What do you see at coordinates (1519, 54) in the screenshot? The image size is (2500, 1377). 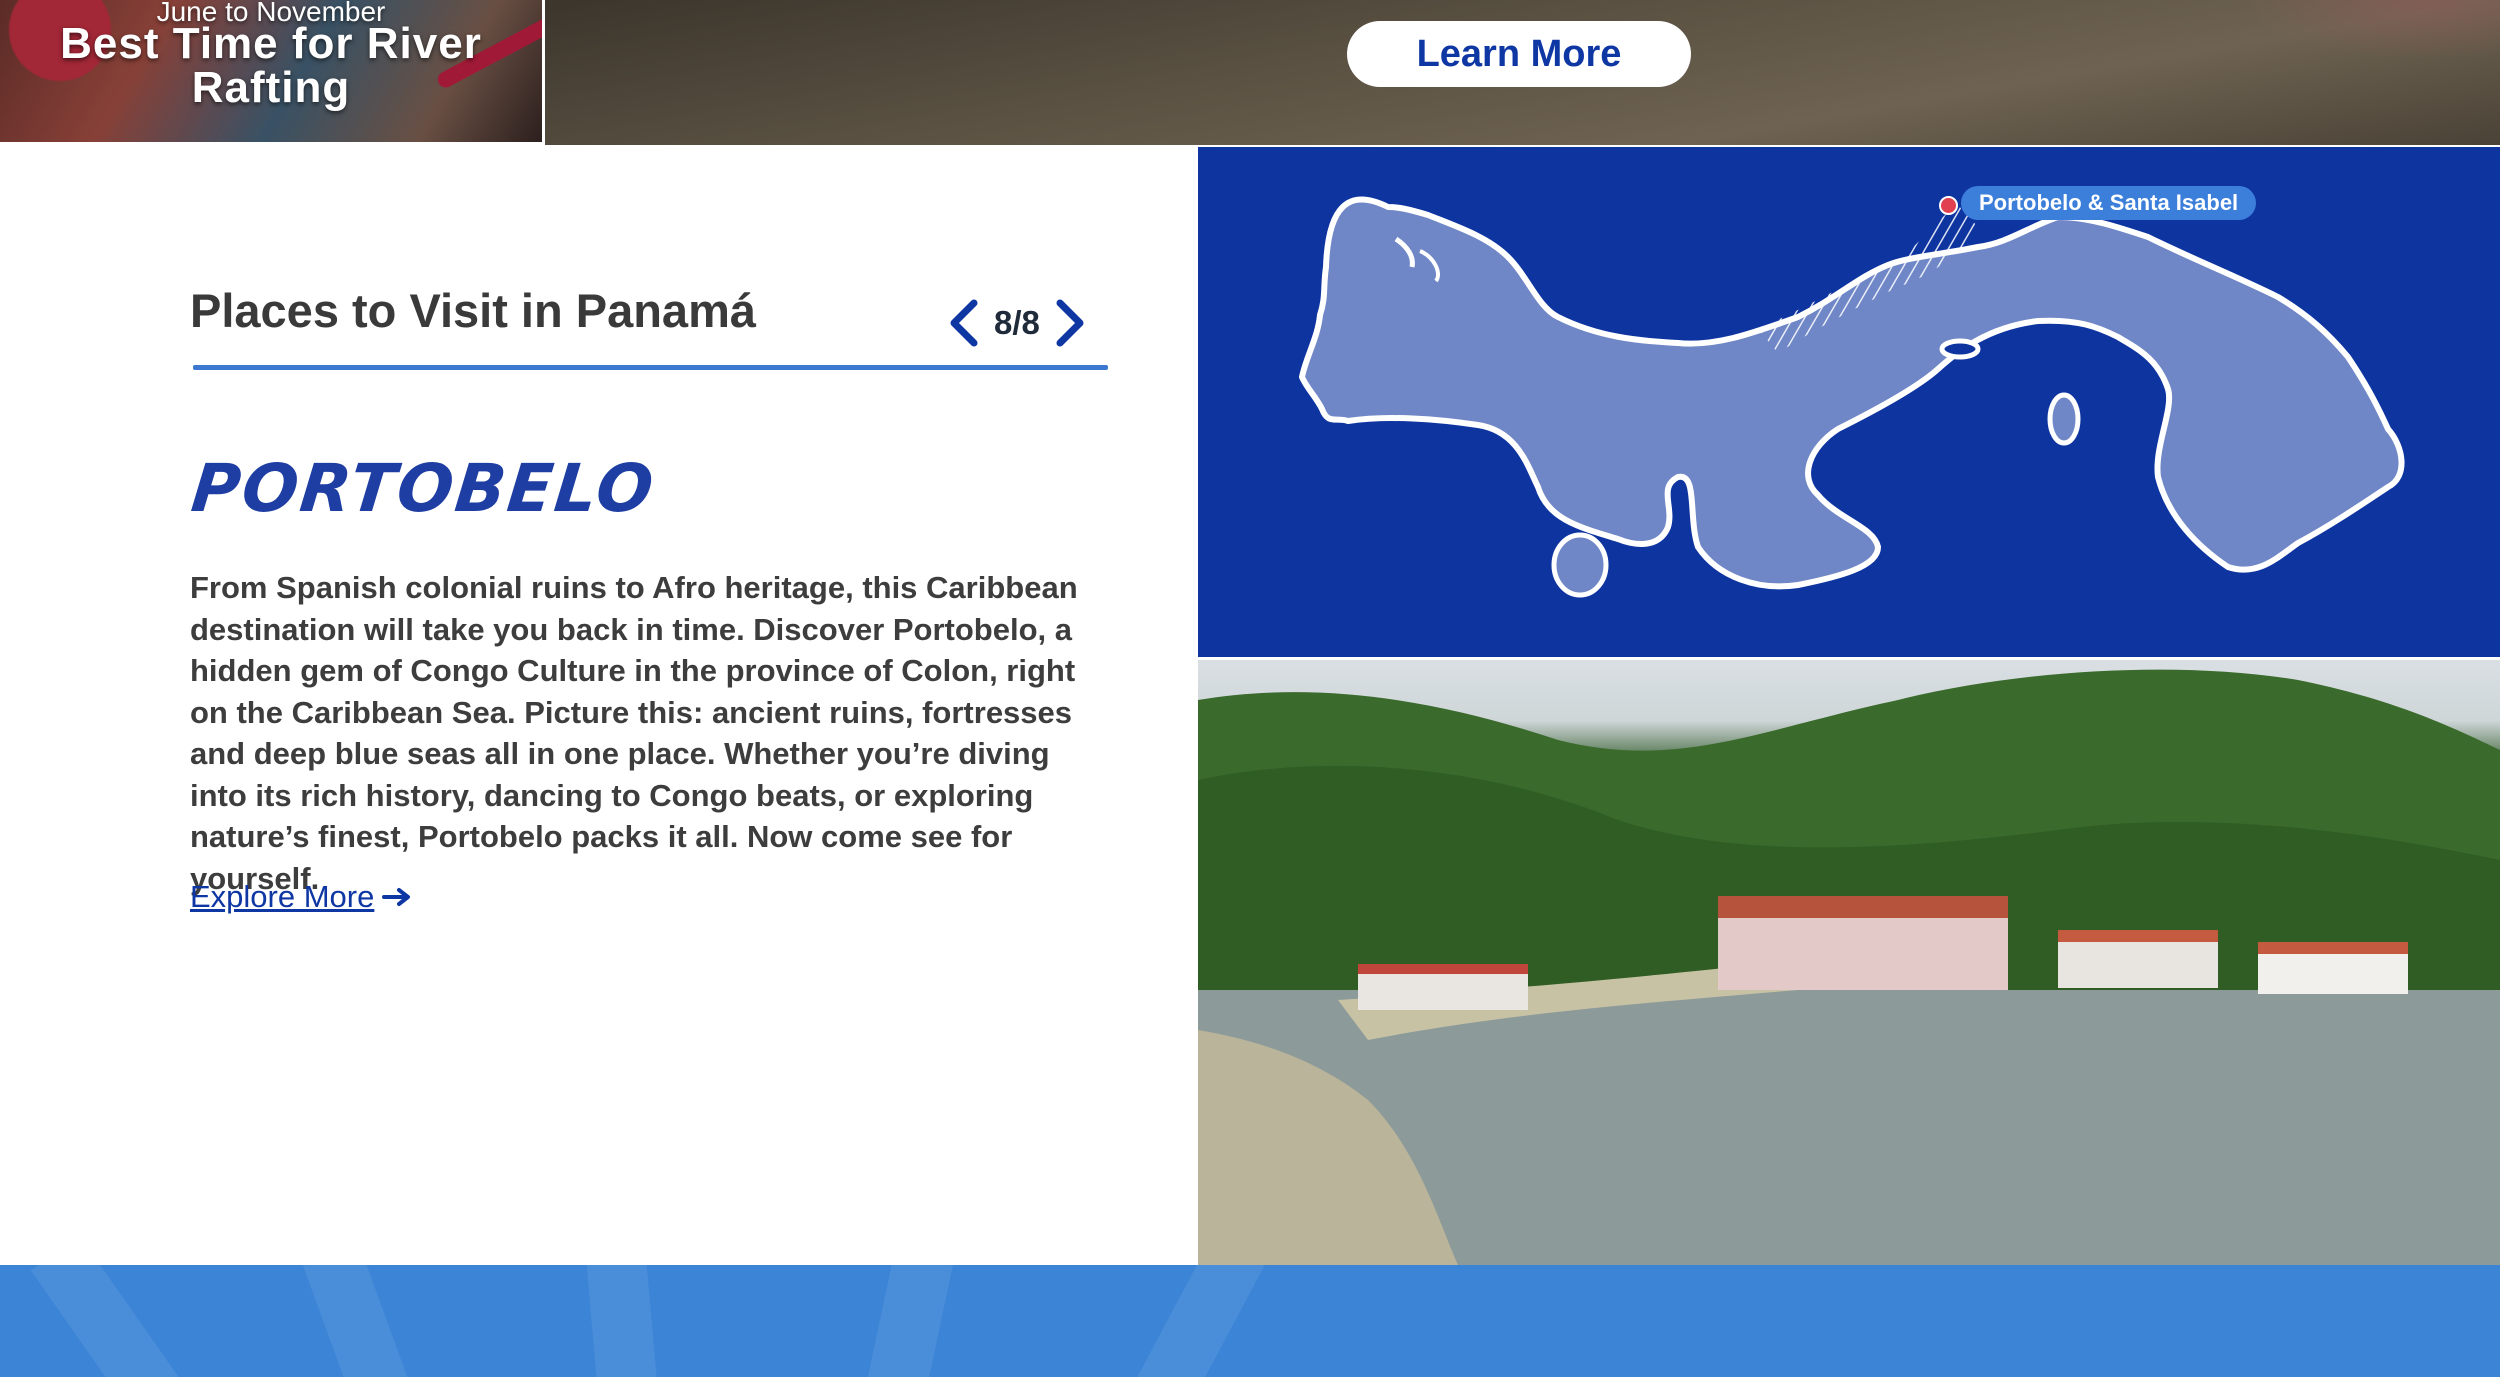 I see `learn-more-button: Learn More` at bounding box center [1519, 54].